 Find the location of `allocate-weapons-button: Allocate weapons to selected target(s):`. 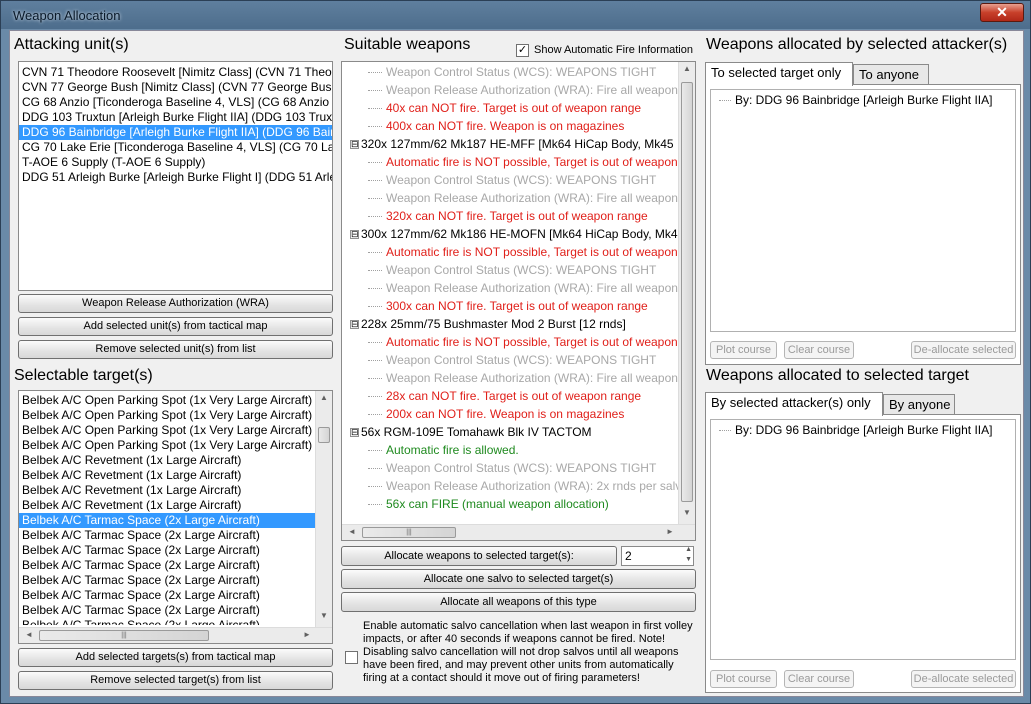

allocate-weapons-button: Allocate weapons to selected target(s): is located at coordinates (479, 556).